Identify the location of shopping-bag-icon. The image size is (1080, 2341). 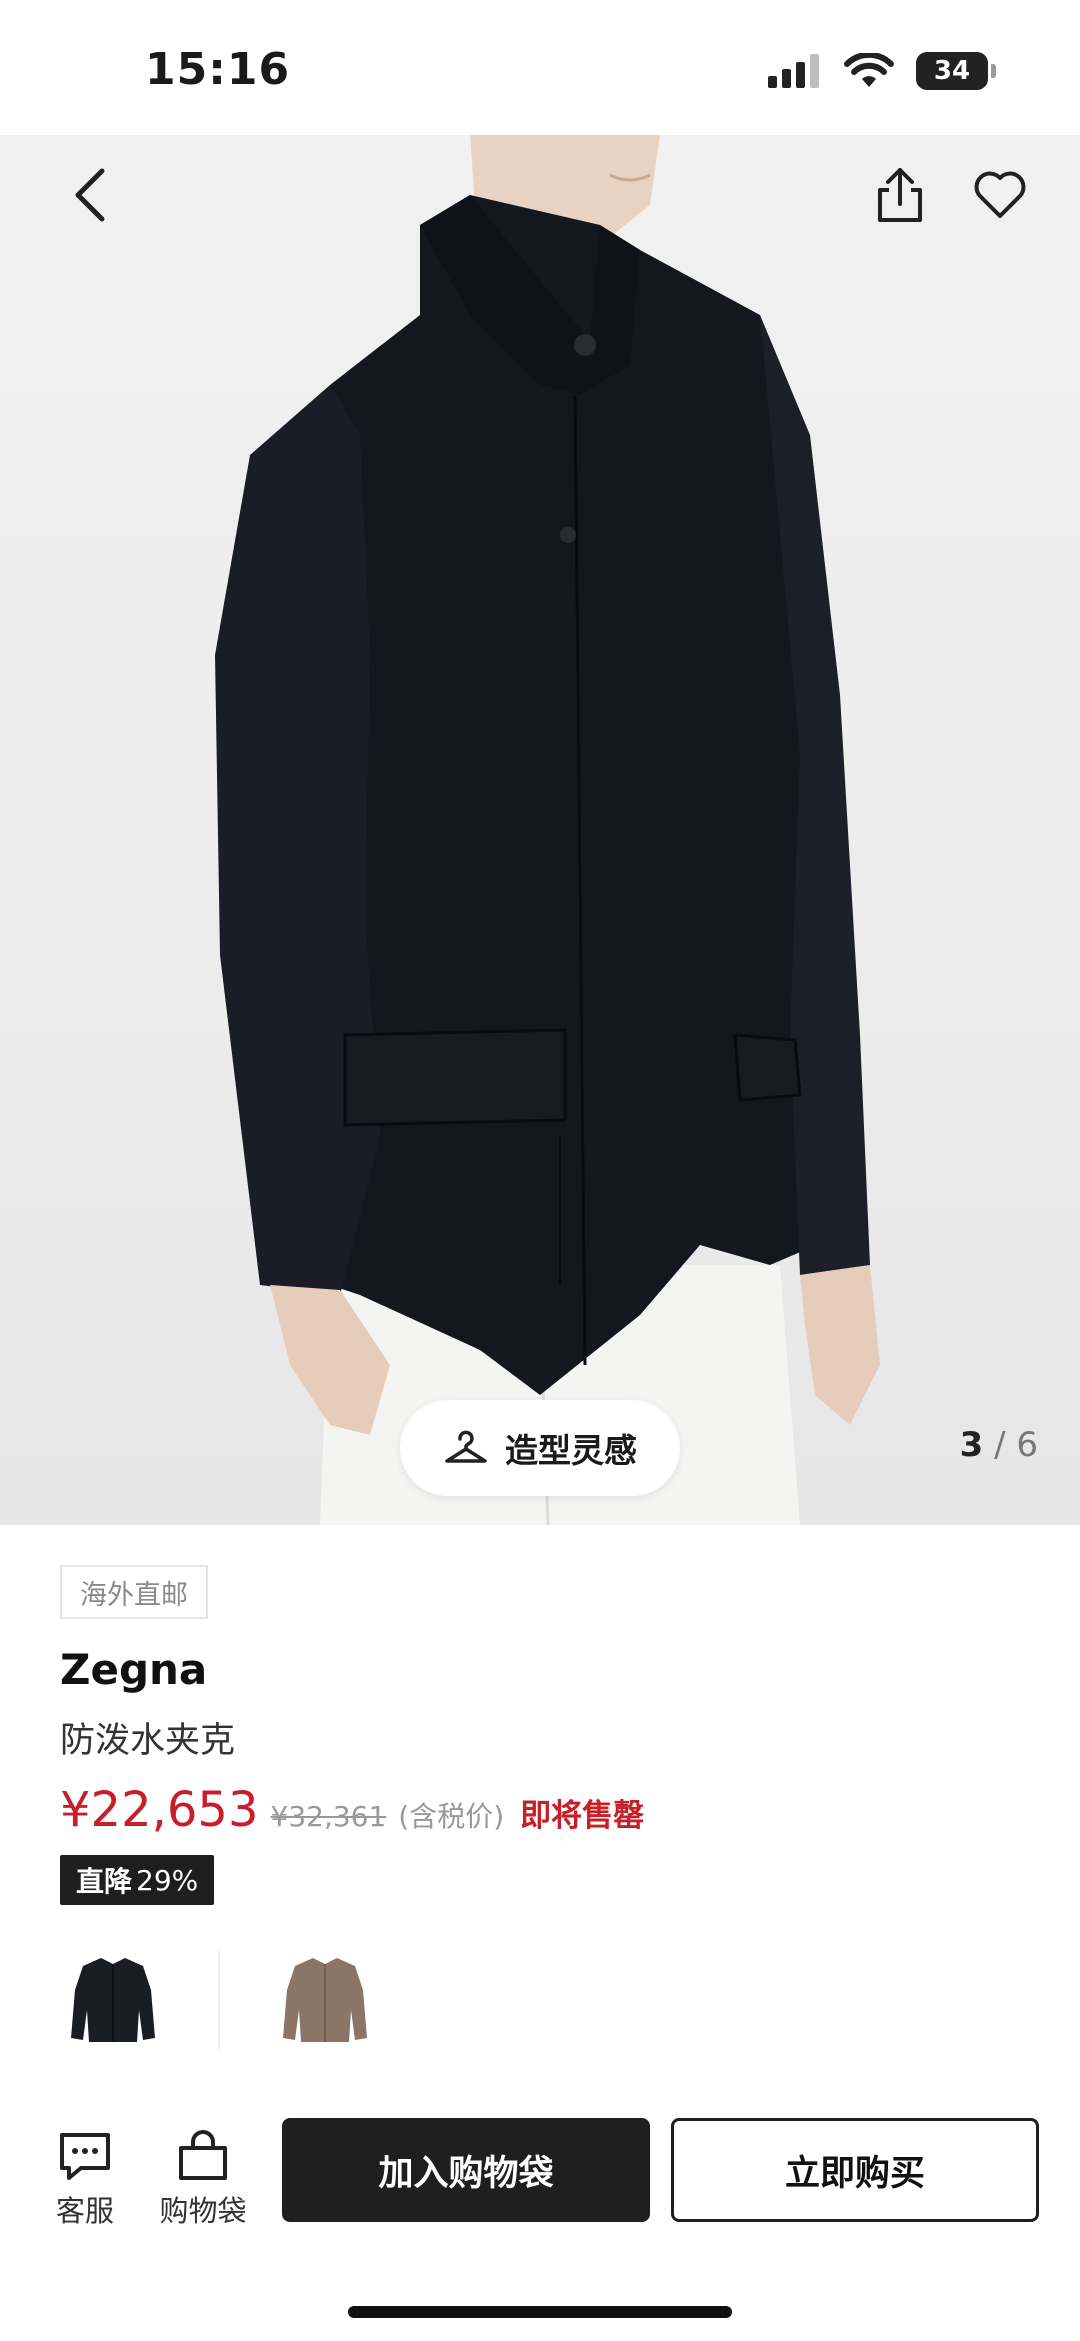
(203, 2155).